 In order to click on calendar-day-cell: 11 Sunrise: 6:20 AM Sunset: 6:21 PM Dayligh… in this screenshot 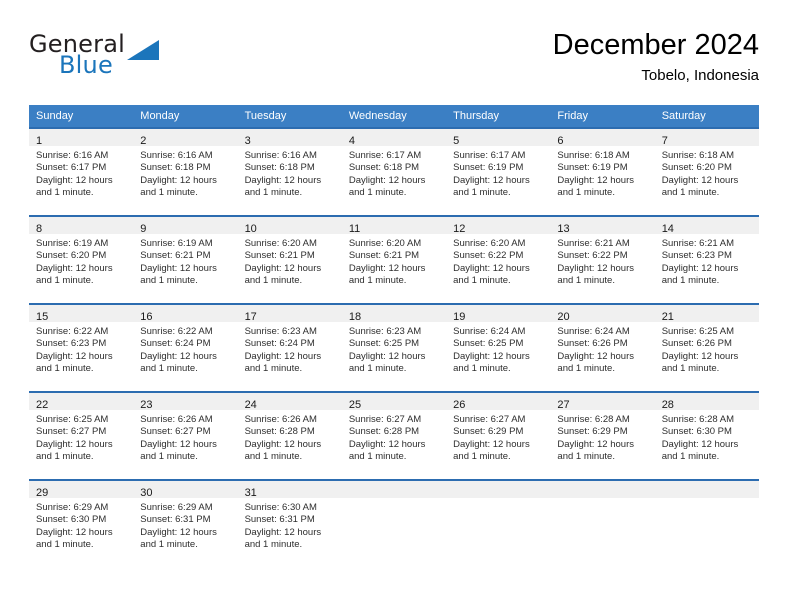, I will do `click(394, 259)`.